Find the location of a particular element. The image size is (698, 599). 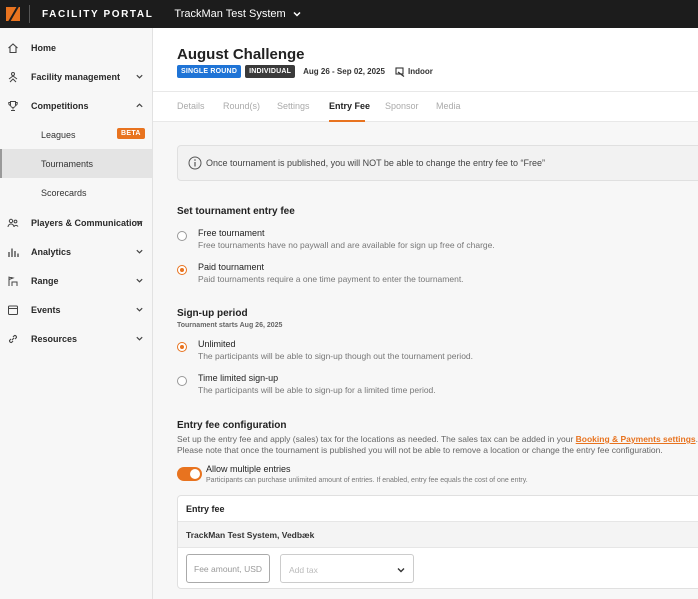

sidebar-item-resources: Resources is located at coordinates (76, 338).